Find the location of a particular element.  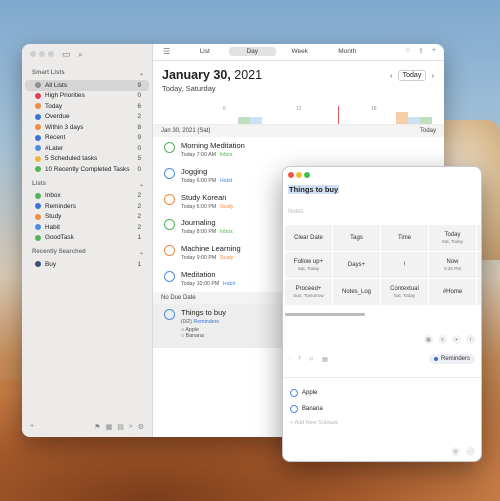

subtask-item: Banana is located at coordinates (306, 409).